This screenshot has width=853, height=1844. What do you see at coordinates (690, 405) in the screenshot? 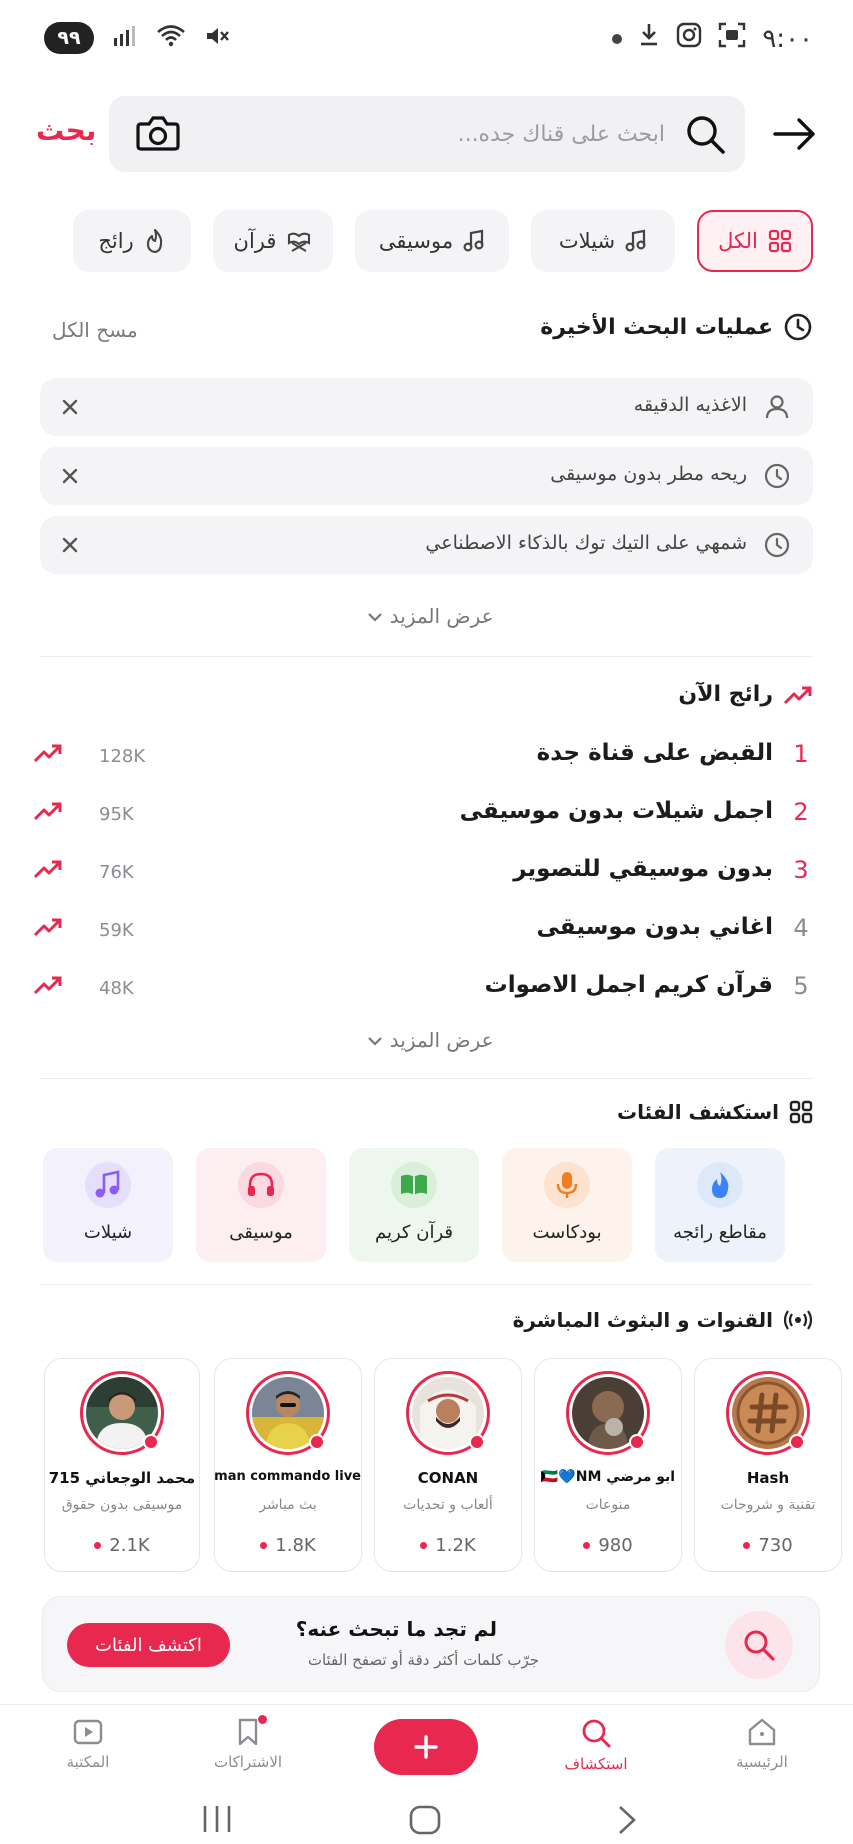
I see `recent-search-text: الاغذيه الدقيقه` at bounding box center [690, 405].